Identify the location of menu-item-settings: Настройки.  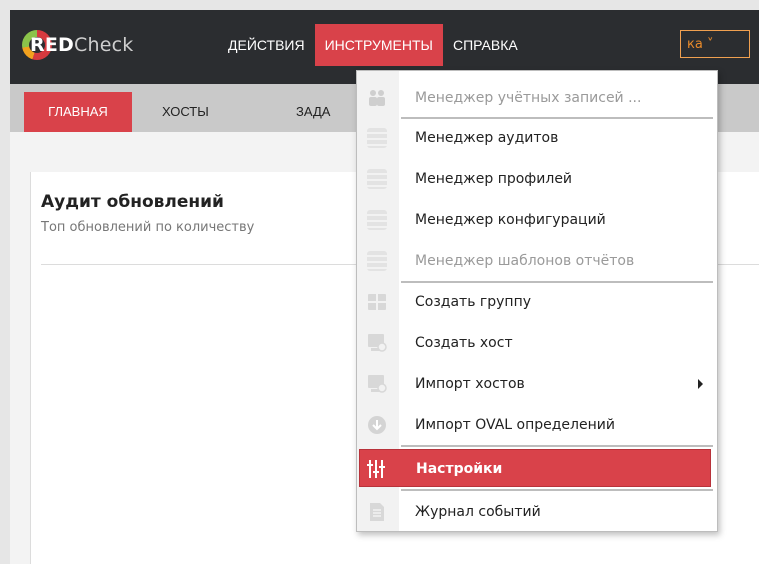
(535, 468).